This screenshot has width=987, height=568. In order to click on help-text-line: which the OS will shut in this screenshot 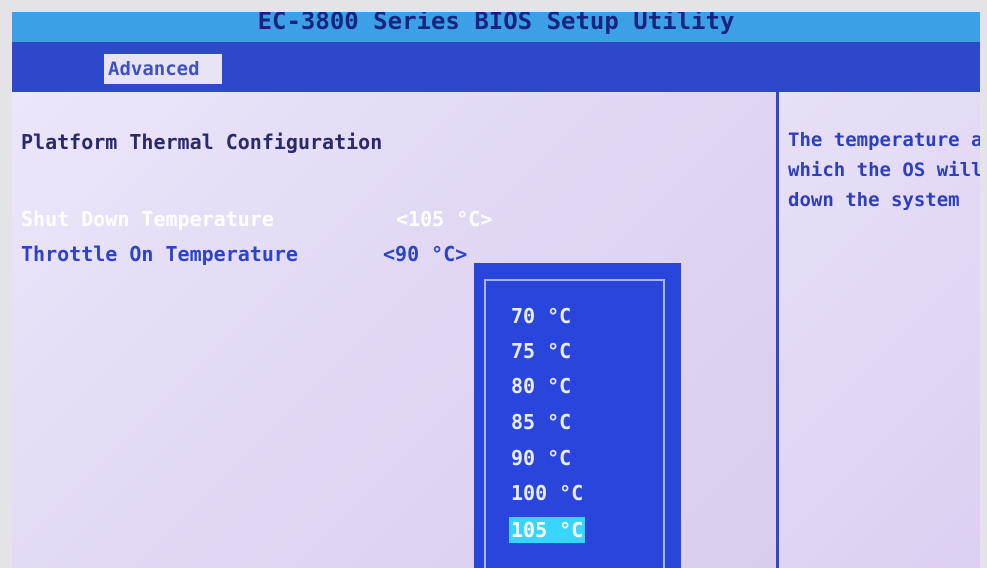, I will do `click(884, 170)`.